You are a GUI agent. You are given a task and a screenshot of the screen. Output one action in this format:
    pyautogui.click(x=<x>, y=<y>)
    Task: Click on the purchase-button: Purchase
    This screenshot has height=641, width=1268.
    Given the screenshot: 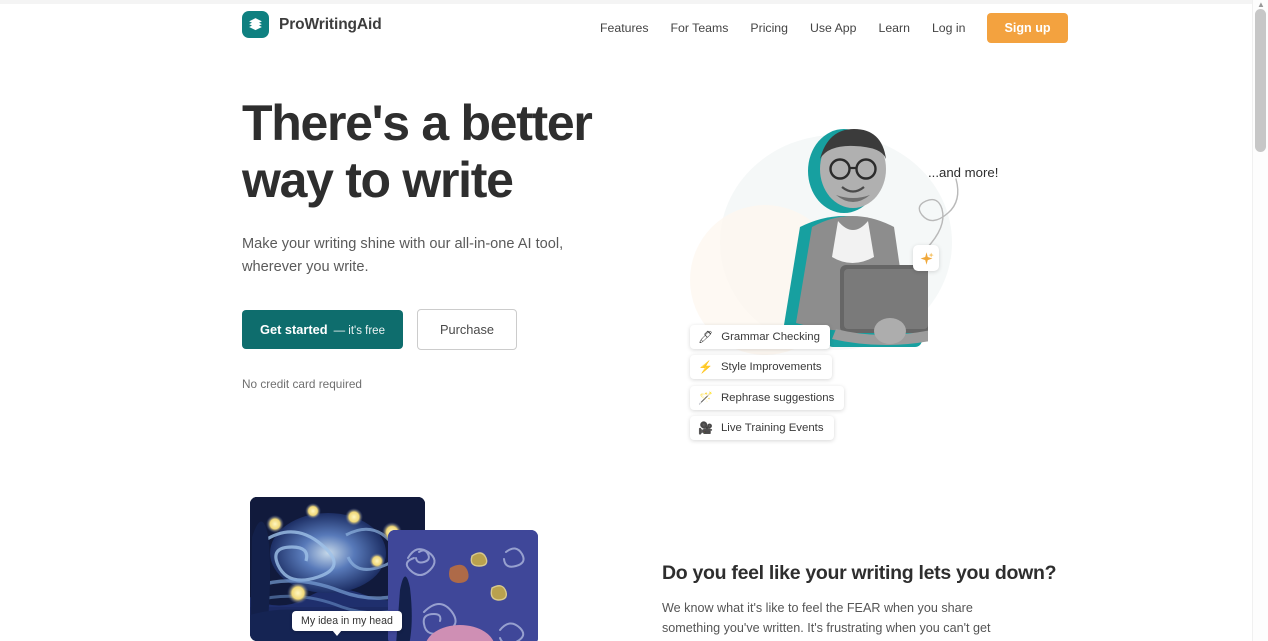 What is the action you would take?
    pyautogui.click(x=467, y=329)
    